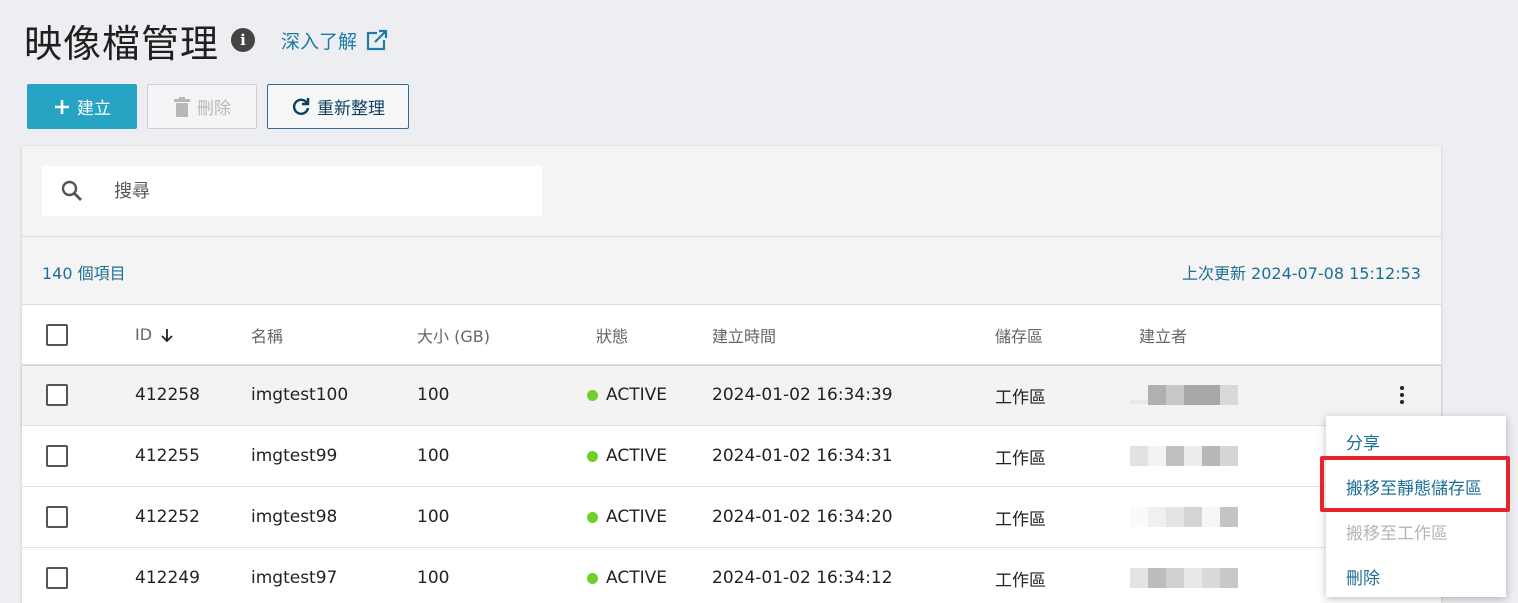 This screenshot has width=1518, height=603. I want to click on row-name: imgtest100, so click(300, 395).